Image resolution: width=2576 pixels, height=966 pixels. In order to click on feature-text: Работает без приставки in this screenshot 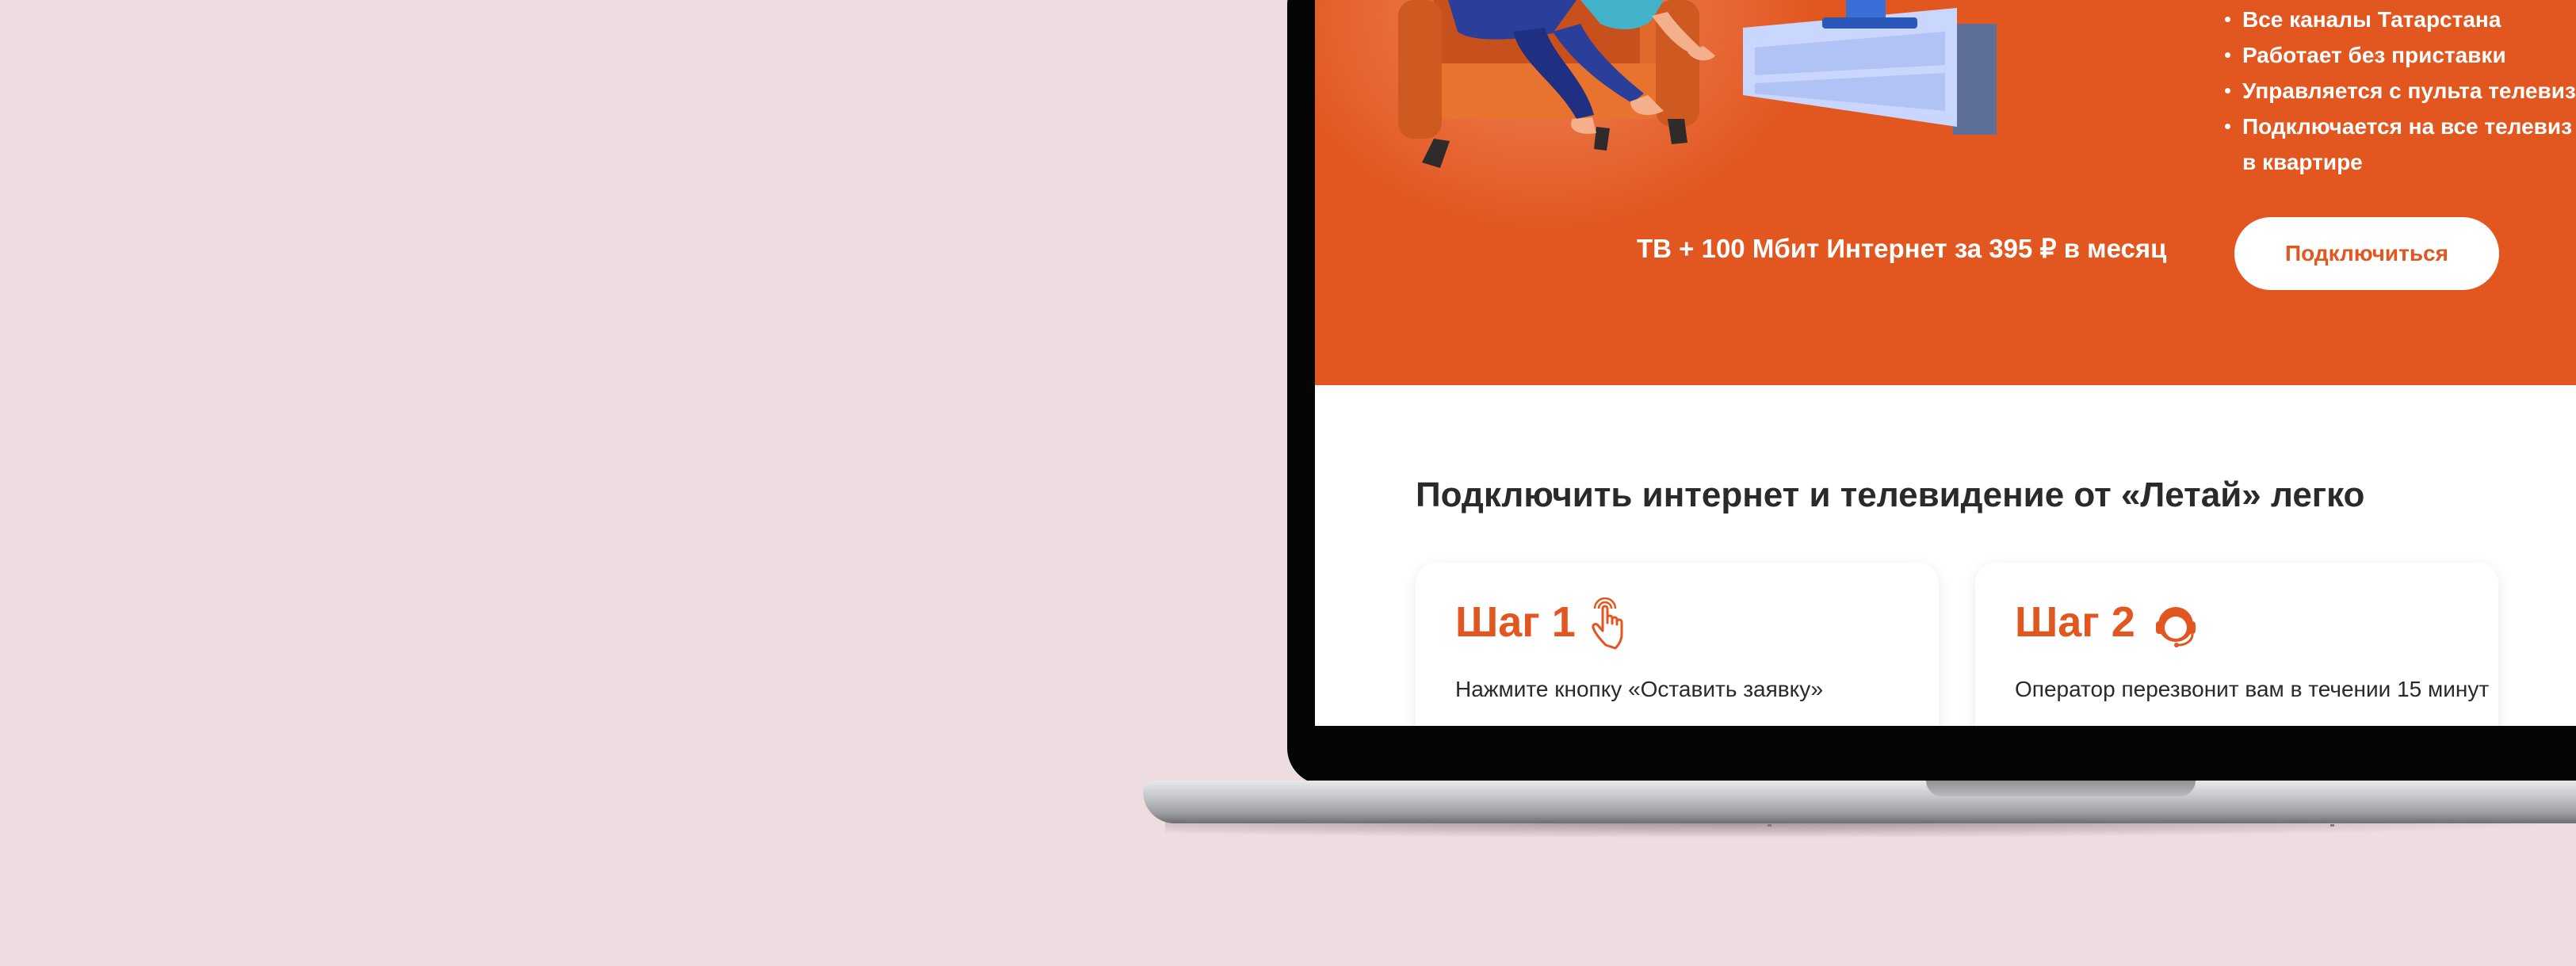, I will do `click(2374, 55)`.